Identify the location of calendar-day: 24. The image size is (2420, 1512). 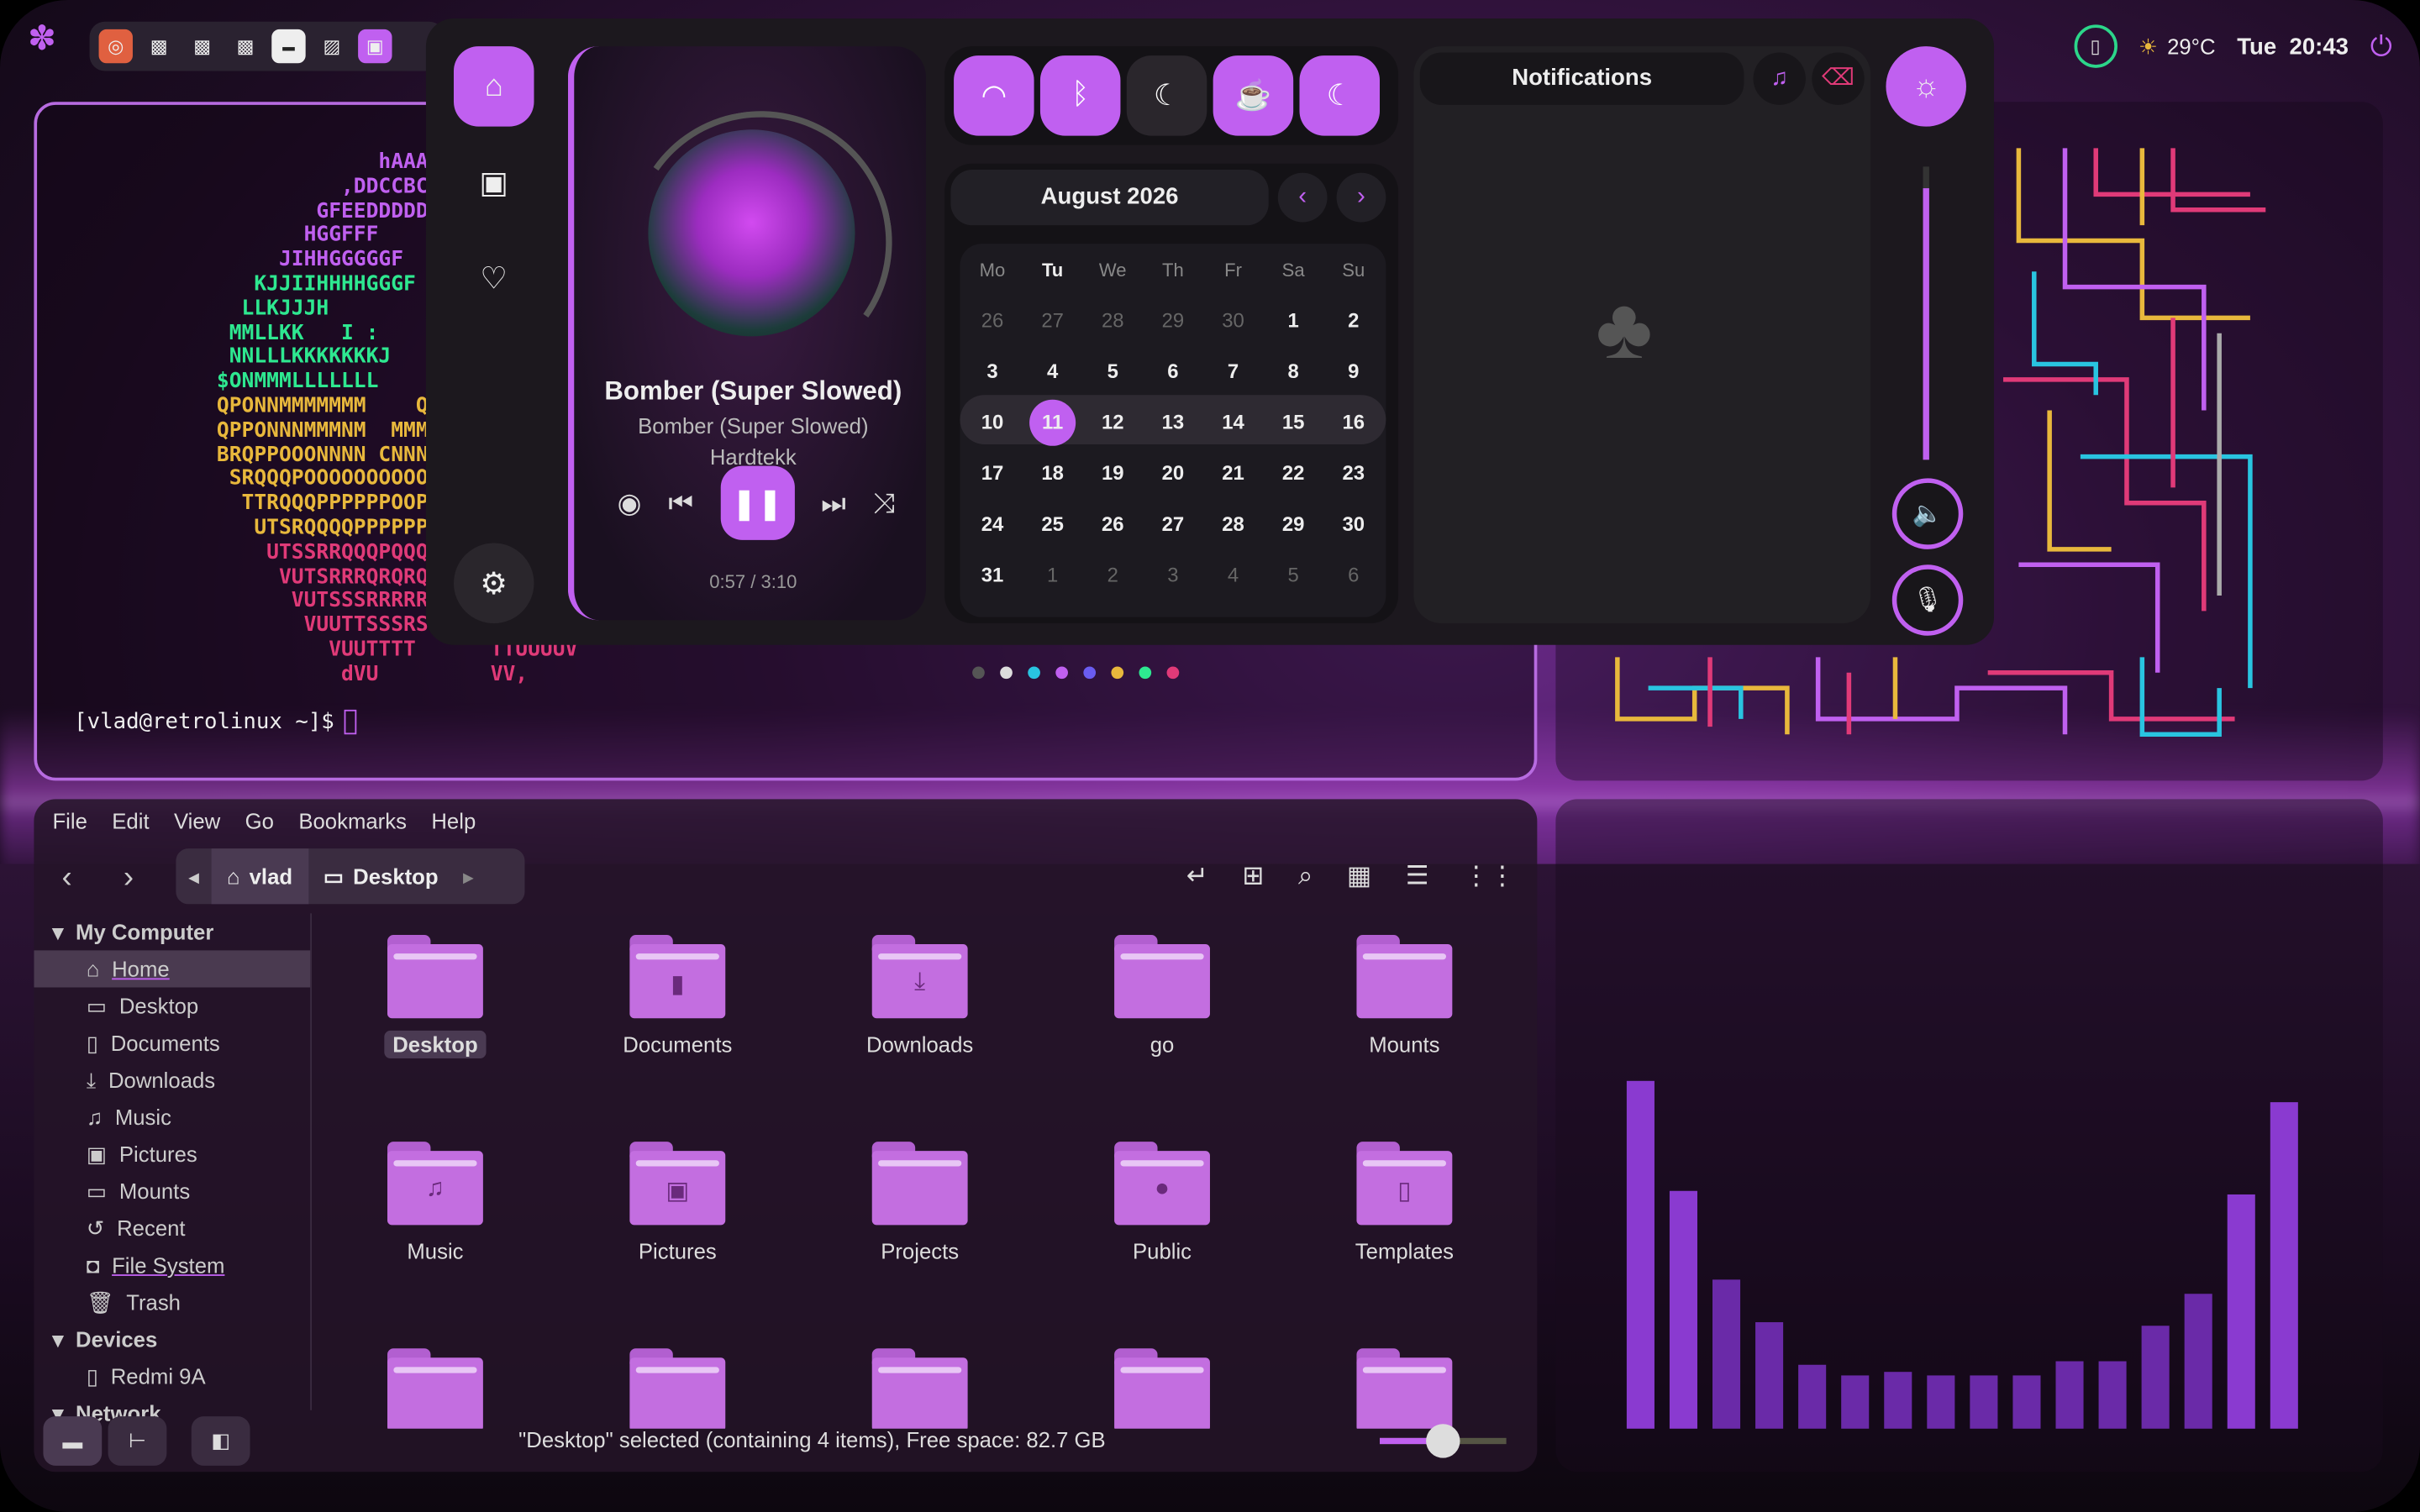
(992, 524).